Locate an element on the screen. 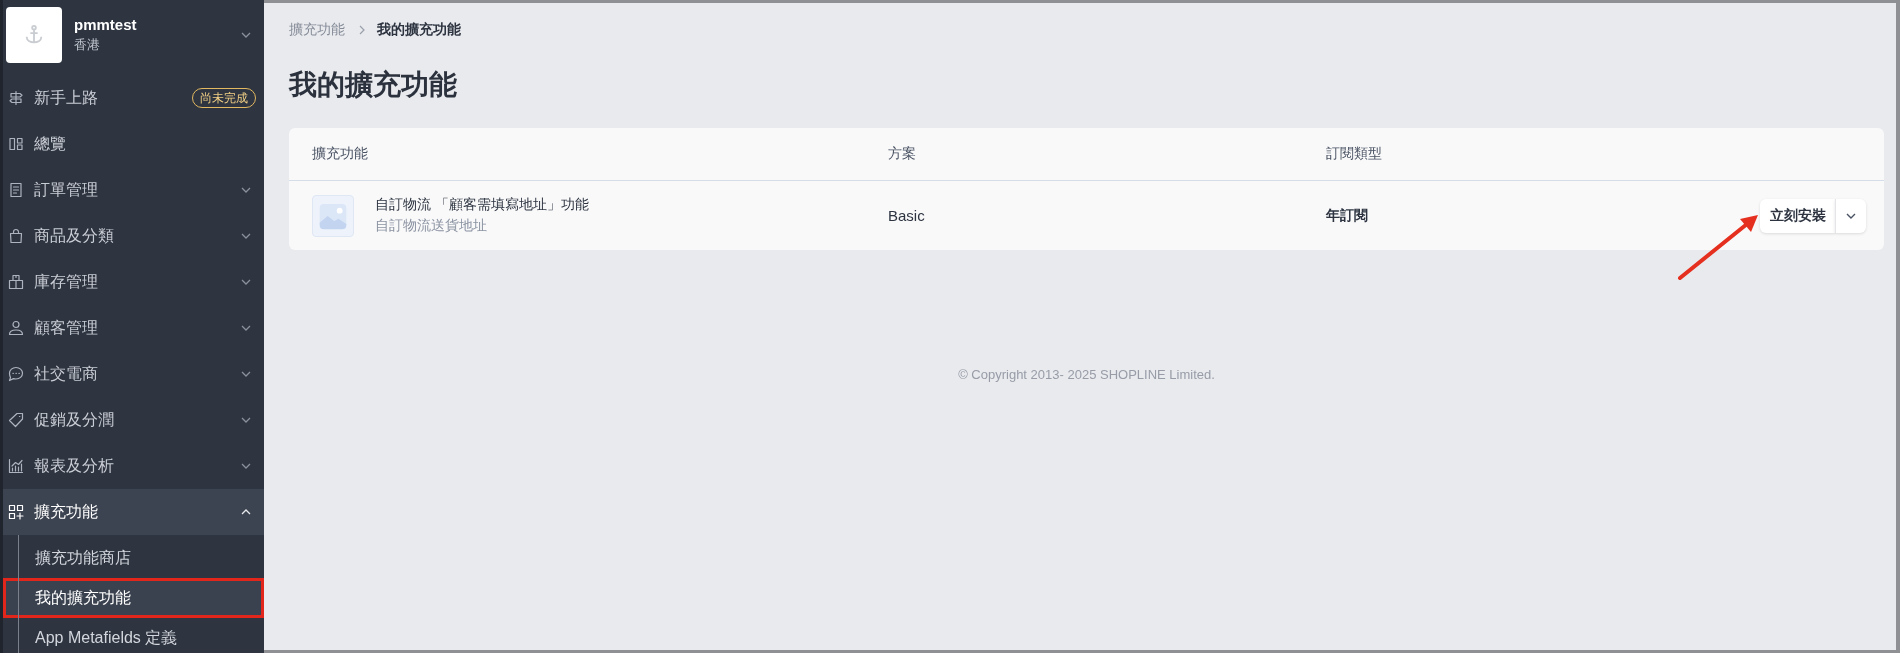 This screenshot has width=1900, height=653. page-title: 我的擴充功能 is located at coordinates (373, 85).